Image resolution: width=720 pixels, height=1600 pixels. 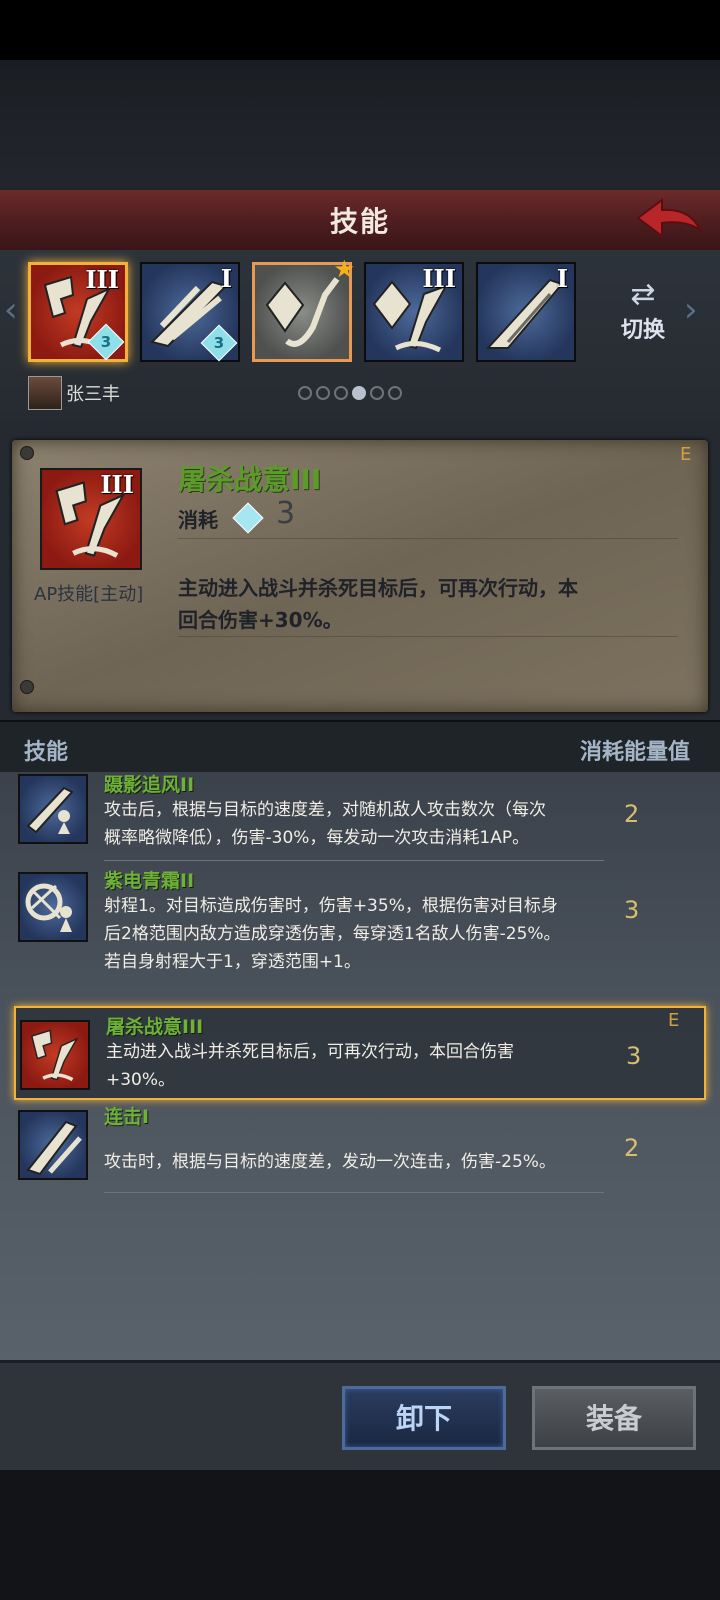 I want to click on desc-line: 后2格范围内敌方造成穿透伤害，每穿透1名敌人伤害-25%。, so click(x=332, y=934).